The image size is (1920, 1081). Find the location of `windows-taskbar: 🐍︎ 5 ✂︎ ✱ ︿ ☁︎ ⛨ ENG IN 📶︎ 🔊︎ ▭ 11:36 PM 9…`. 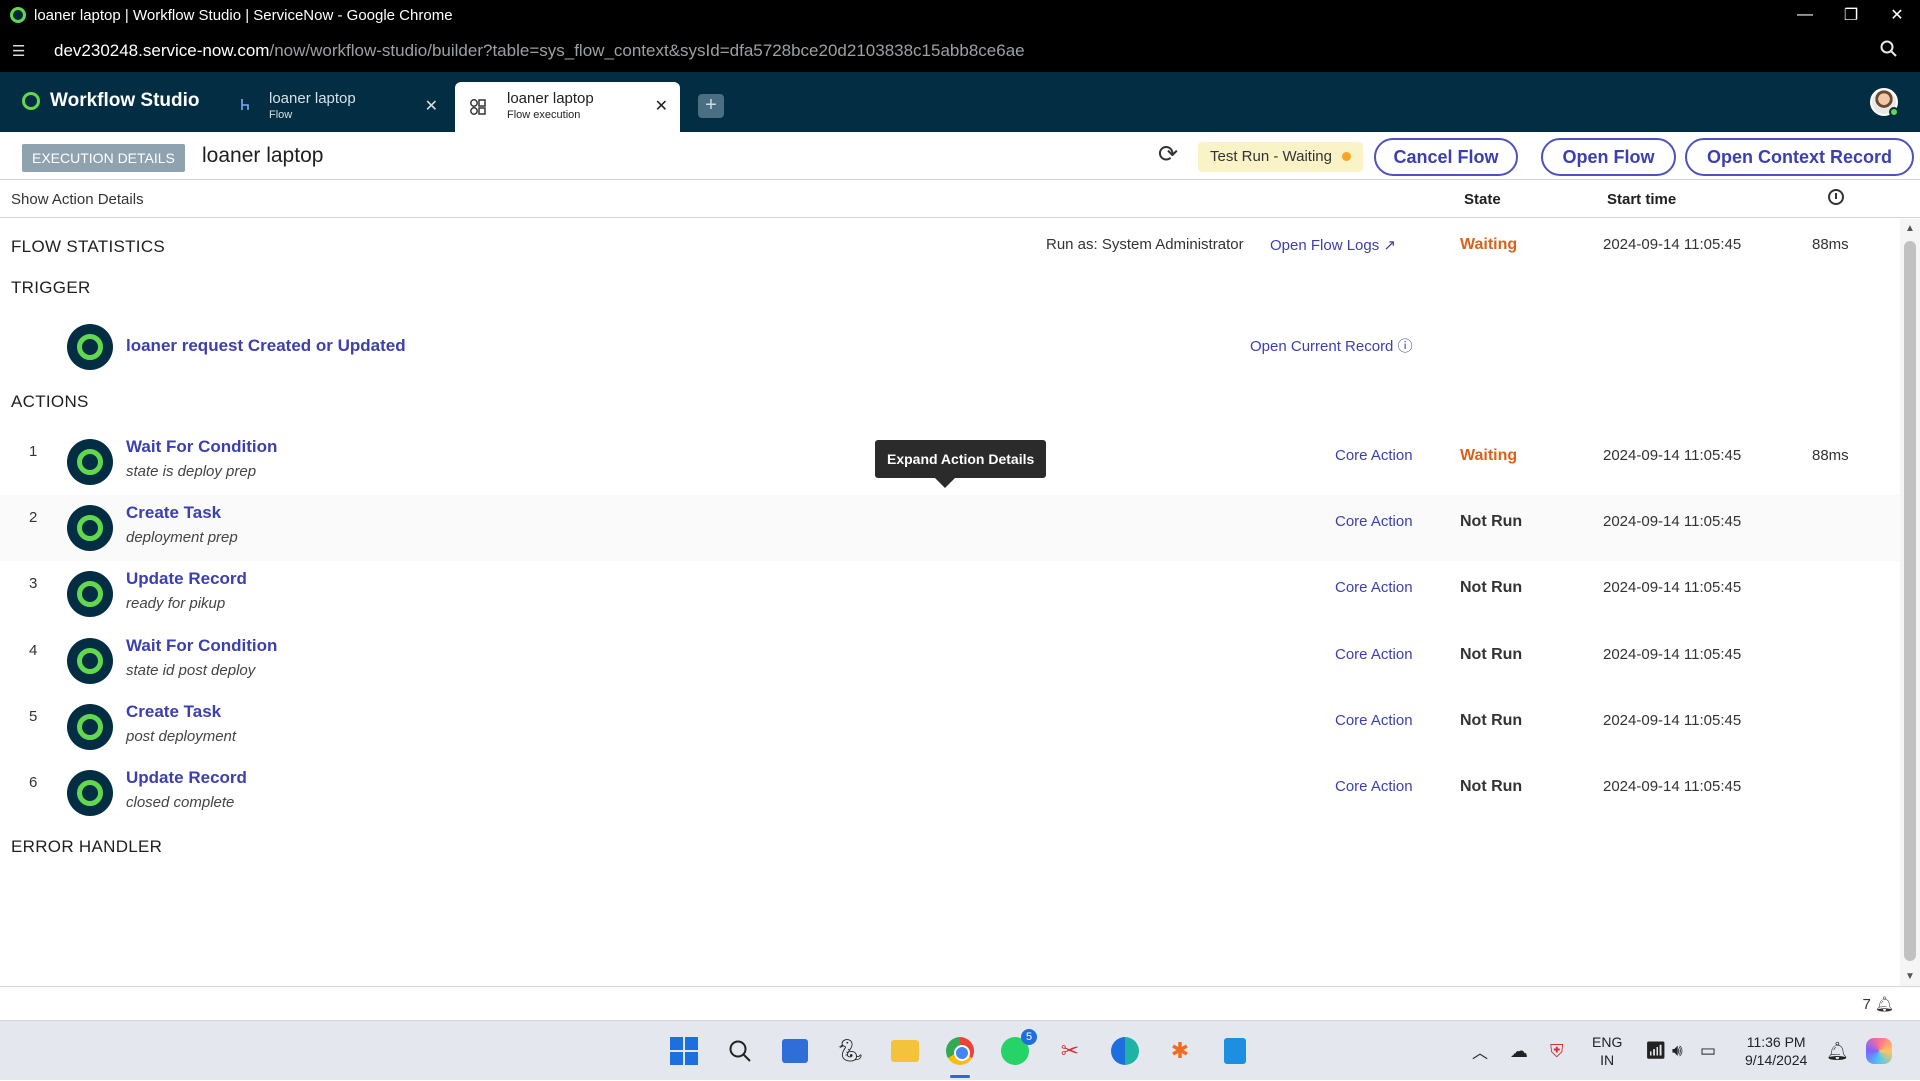

windows-taskbar: 🐍︎ 5 ✂︎ ✱ ︿ ☁︎ ⛨ ENG IN 📶︎ 🔊︎ ▭ 11:36 PM 9… is located at coordinates (960, 1050).